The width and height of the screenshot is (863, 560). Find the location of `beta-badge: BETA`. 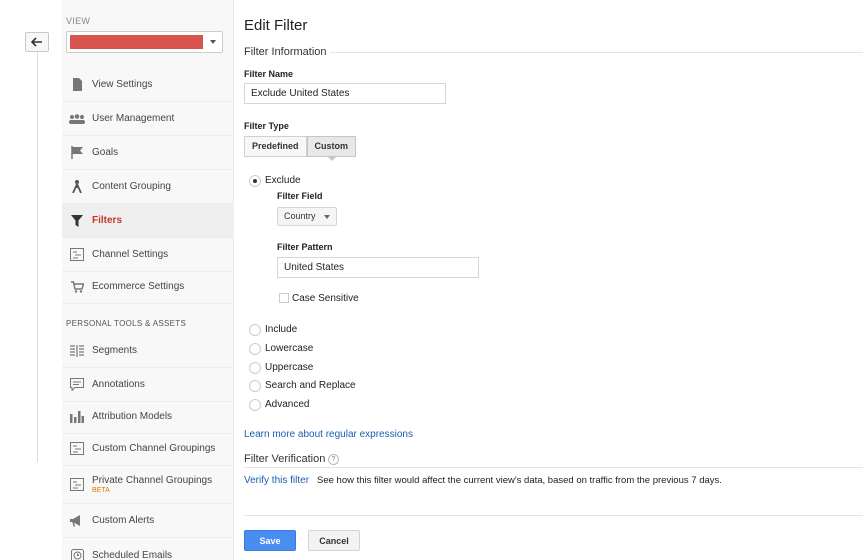

beta-badge: BETA is located at coordinates (101, 490).